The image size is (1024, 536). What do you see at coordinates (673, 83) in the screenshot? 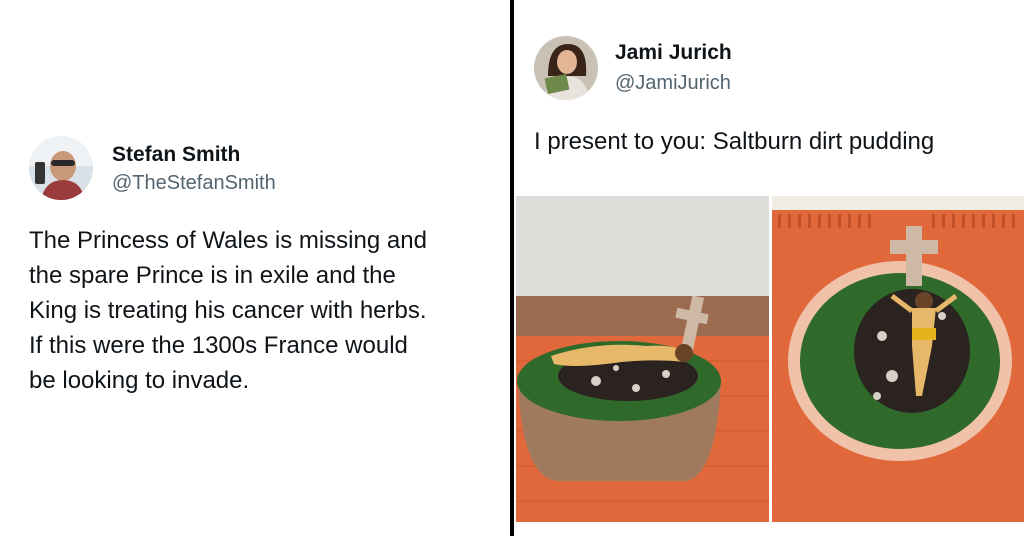
I see `author-handle: @JamiJurich` at bounding box center [673, 83].